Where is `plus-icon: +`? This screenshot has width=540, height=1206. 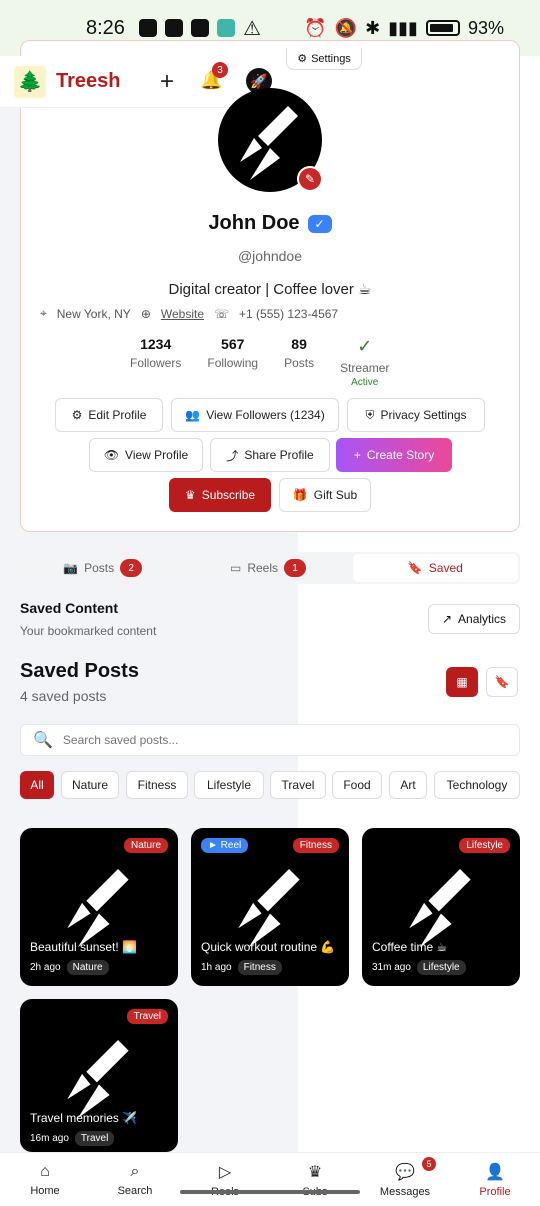 plus-icon: + is located at coordinates (357, 455).